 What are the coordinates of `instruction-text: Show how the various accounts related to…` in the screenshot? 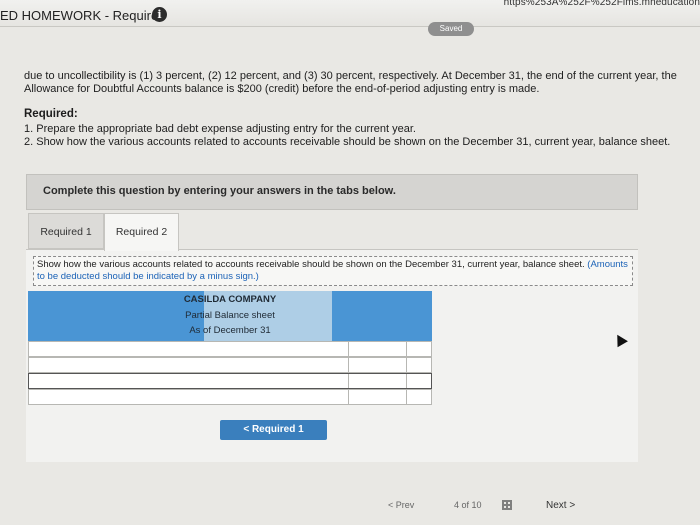 It's located at (311, 264).